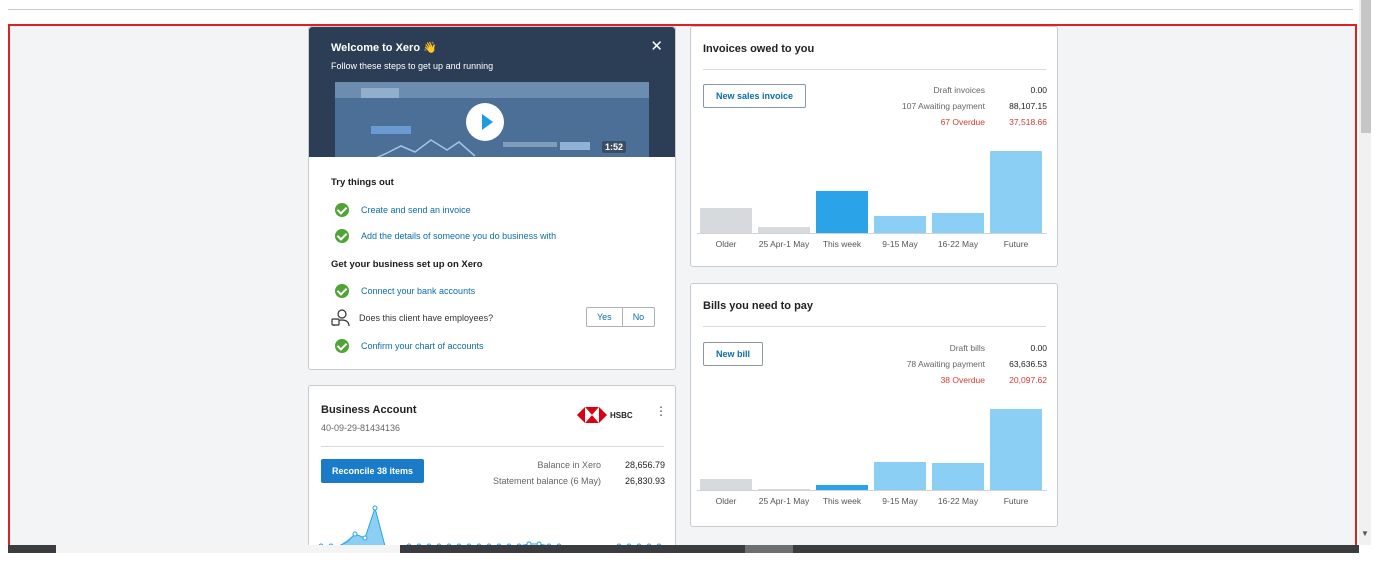  I want to click on welcome-title-text: Welcome to Xero, so click(376, 48).